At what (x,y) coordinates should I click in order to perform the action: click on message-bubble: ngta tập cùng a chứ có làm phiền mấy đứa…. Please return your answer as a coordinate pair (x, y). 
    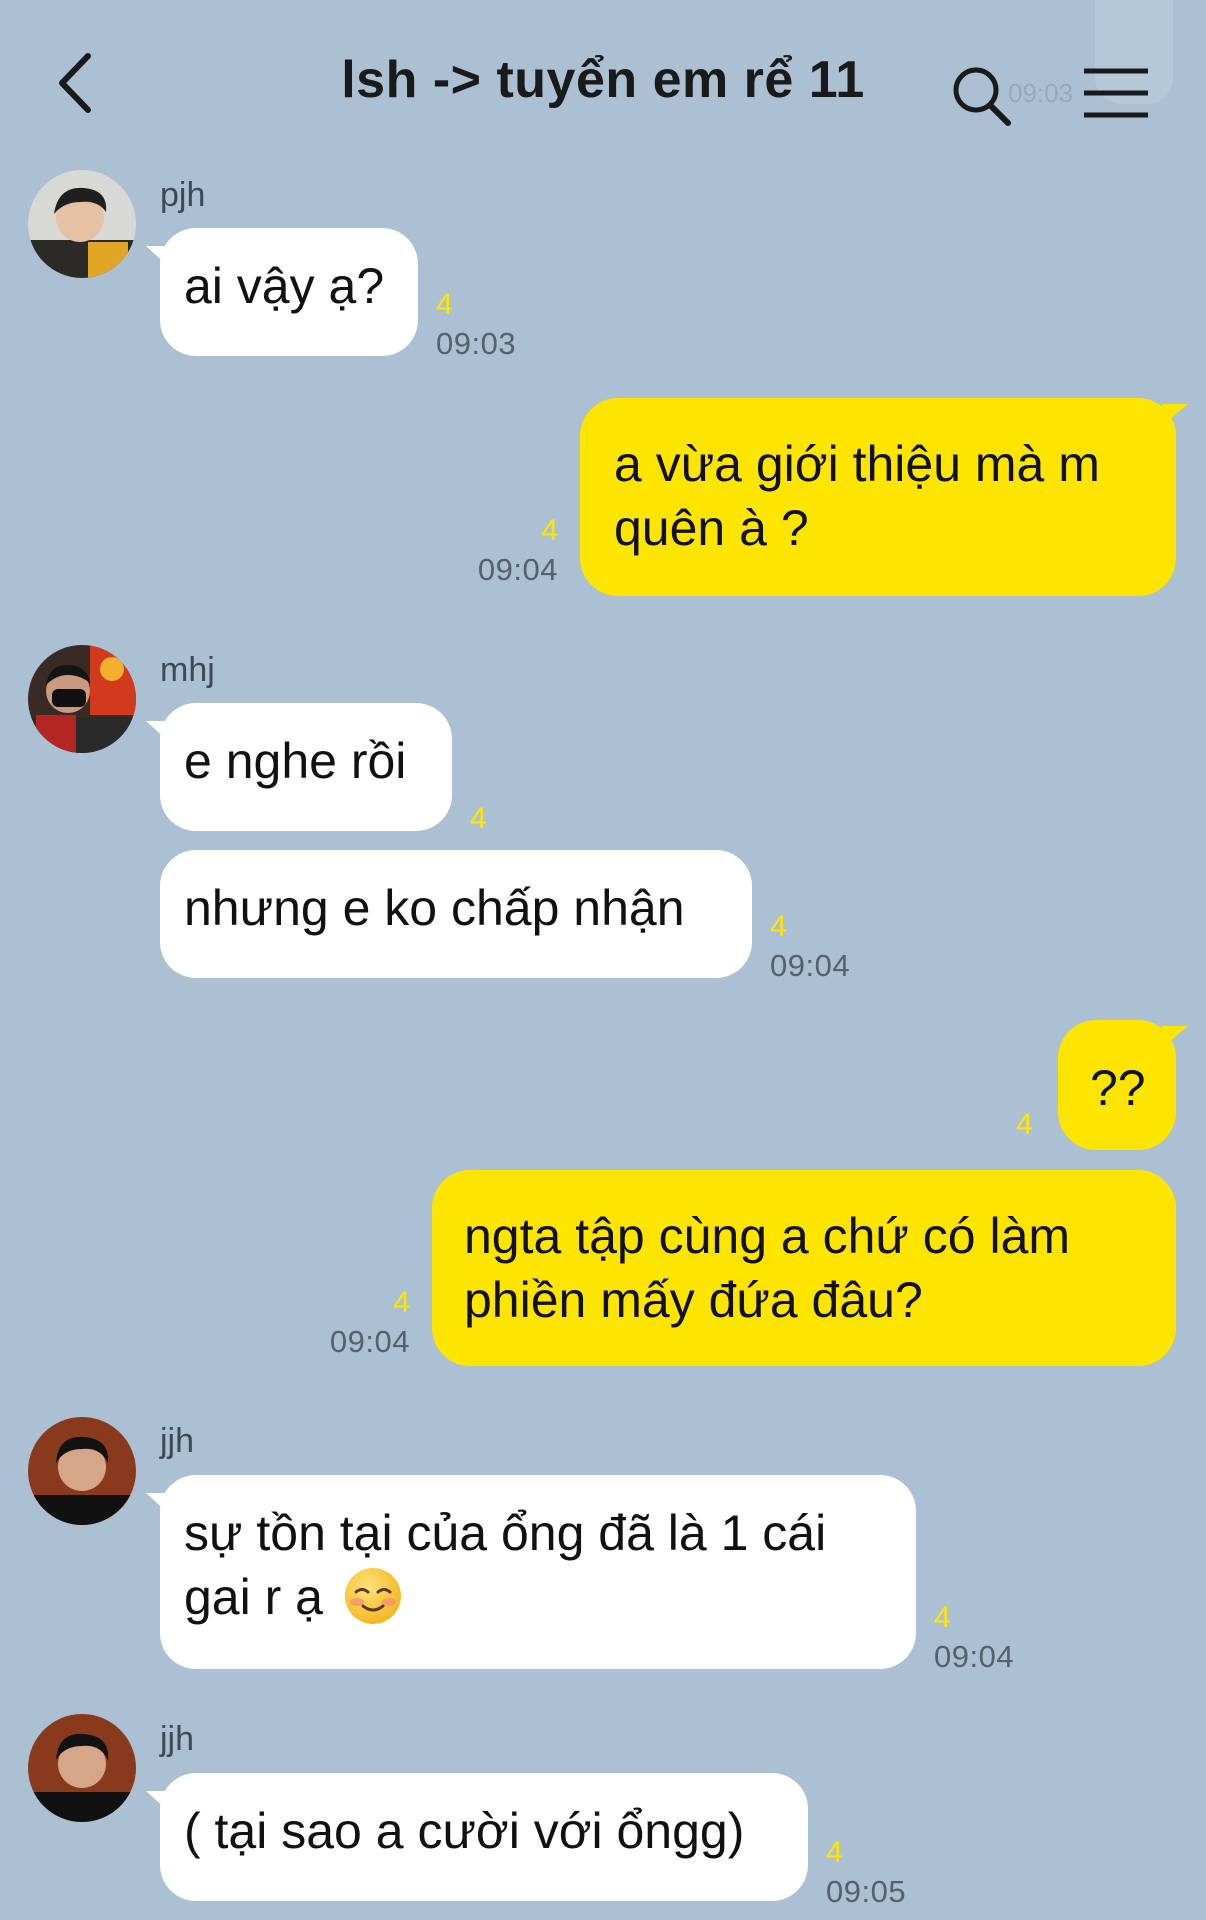
    Looking at the image, I should click on (804, 1268).